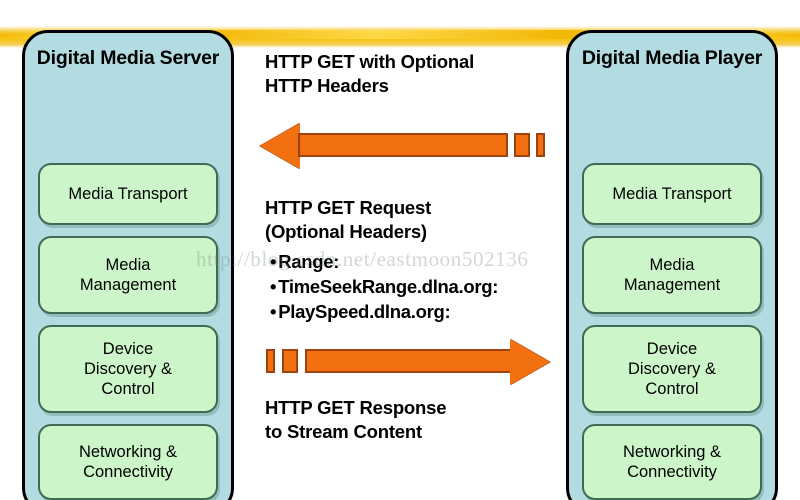 This screenshot has height=500, width=800. I want to click on arrow-shaft-right, so click(408, 361).